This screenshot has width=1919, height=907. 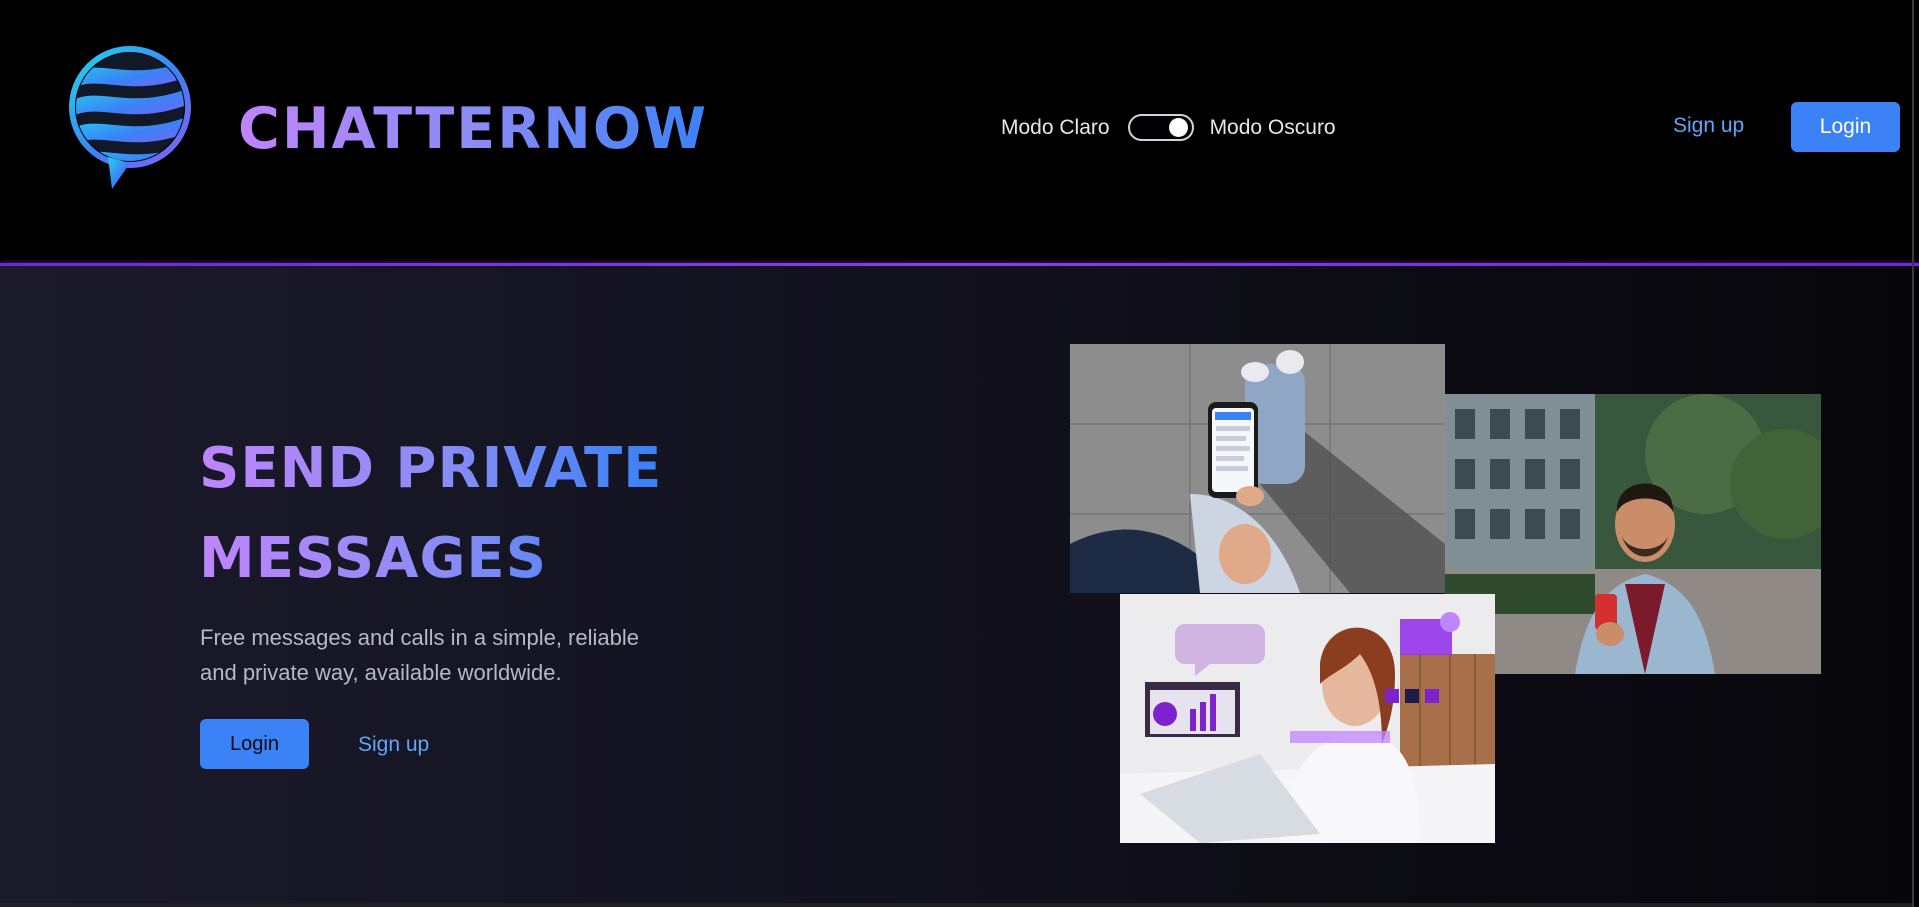 I want to click on window-scrollbar, so click(x=1913, y=453).